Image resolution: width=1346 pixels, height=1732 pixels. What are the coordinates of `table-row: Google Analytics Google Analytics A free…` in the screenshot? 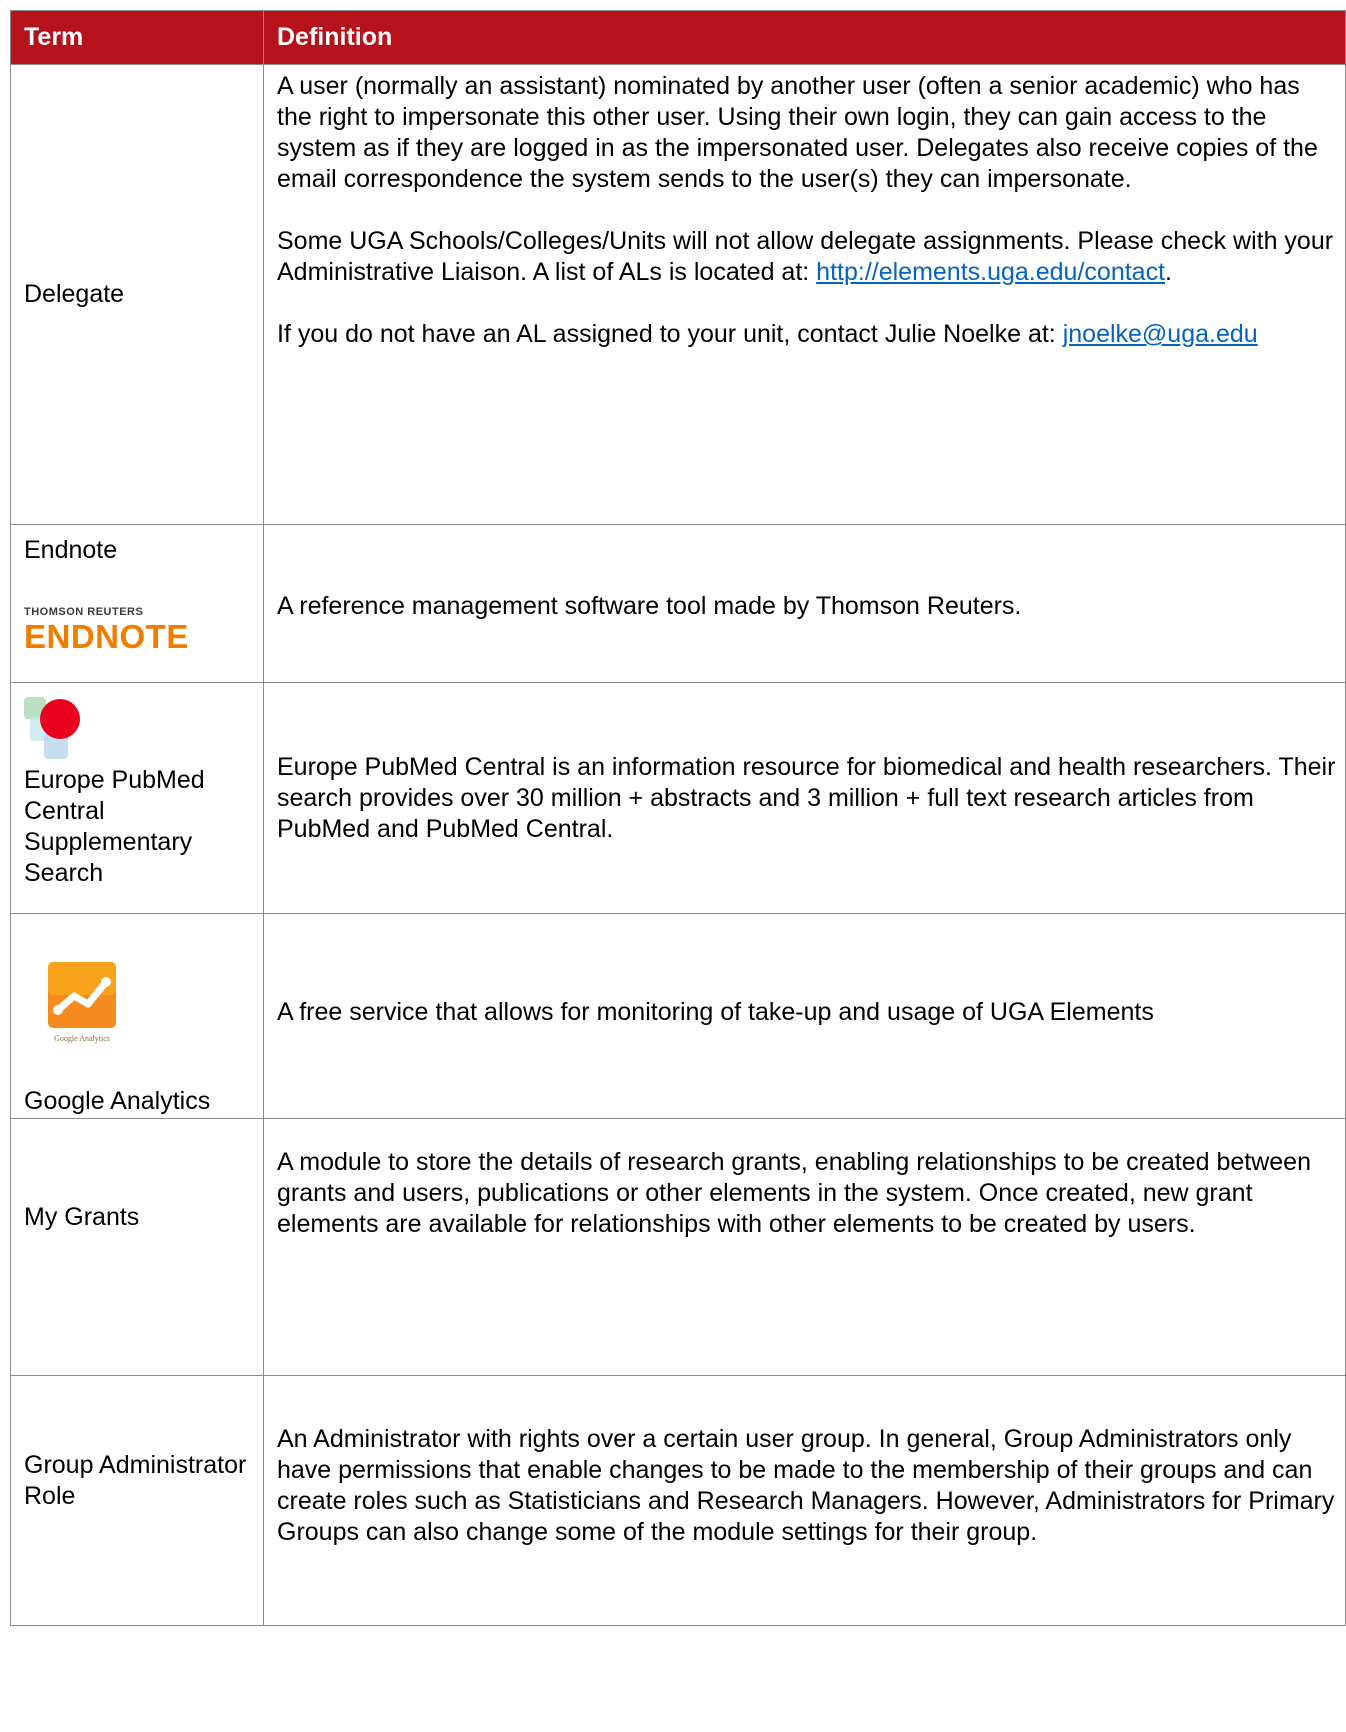 It's located at (678, 1016).